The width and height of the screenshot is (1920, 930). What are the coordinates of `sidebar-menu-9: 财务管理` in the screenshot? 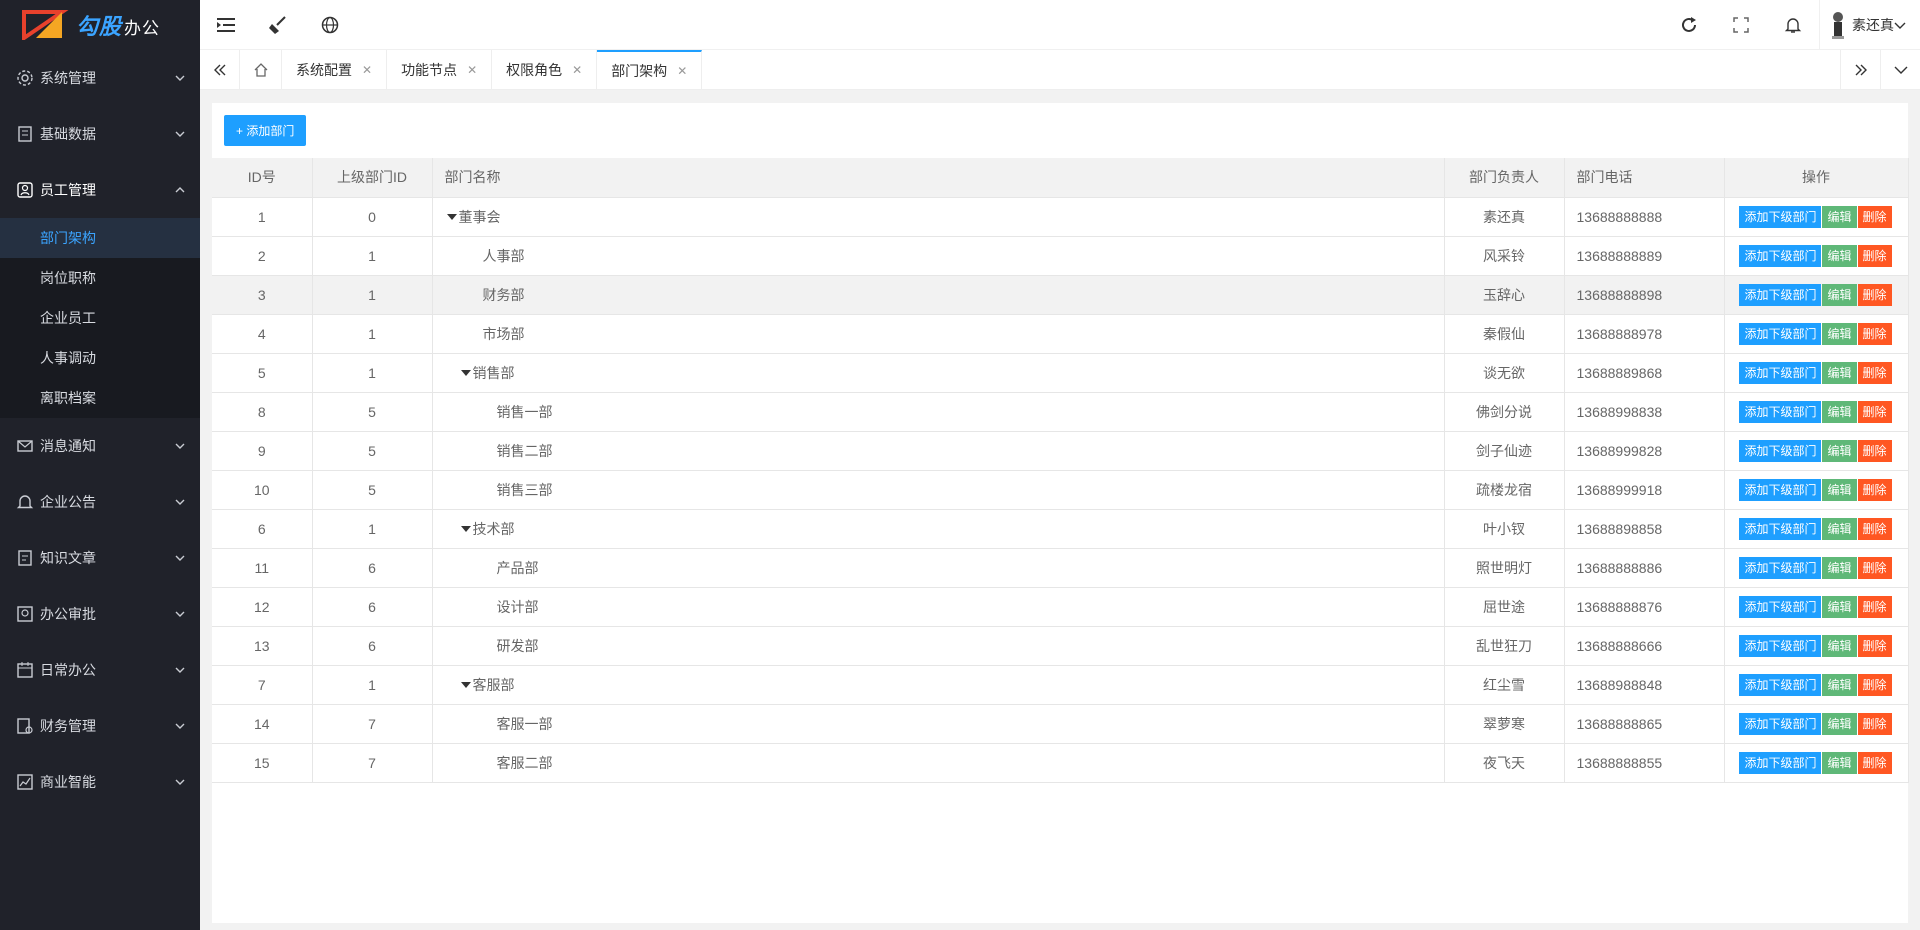 It's located at (100, 726).